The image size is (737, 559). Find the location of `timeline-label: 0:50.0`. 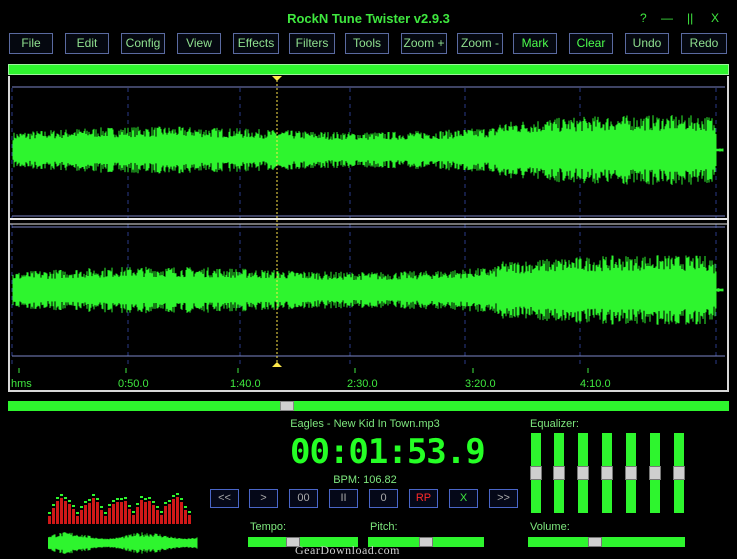

timeline-label: 0:50.0 is located at coordinates (133, 384).